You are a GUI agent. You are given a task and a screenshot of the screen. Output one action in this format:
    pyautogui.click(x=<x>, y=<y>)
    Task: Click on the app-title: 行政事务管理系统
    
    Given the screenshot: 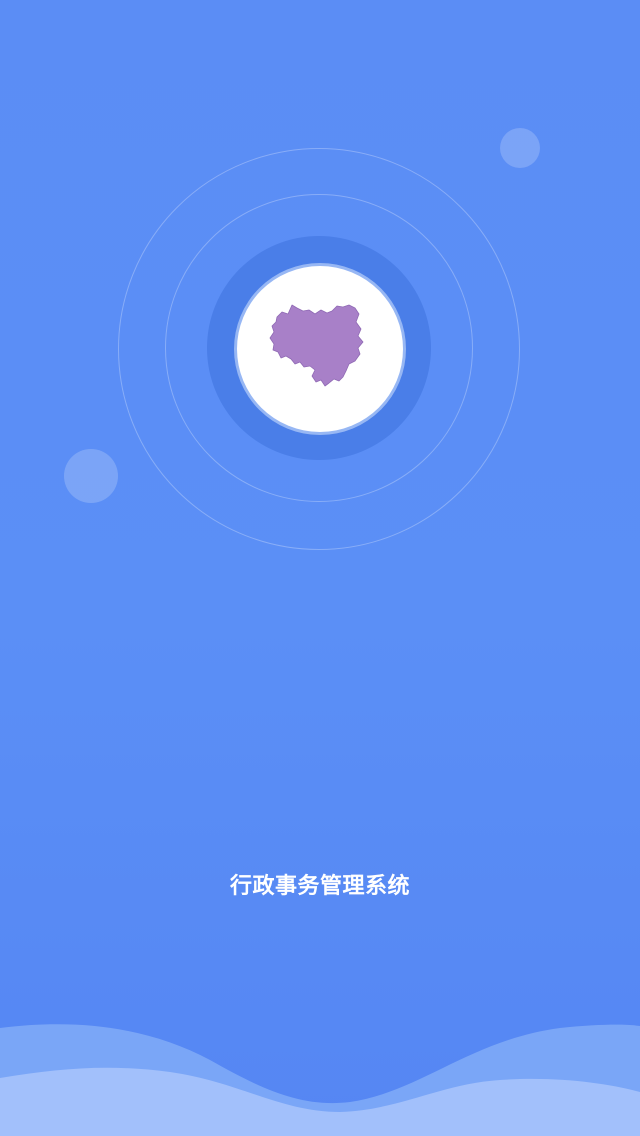 What is the action you would take?
    pyautogui.click(x=319, y=886)
    